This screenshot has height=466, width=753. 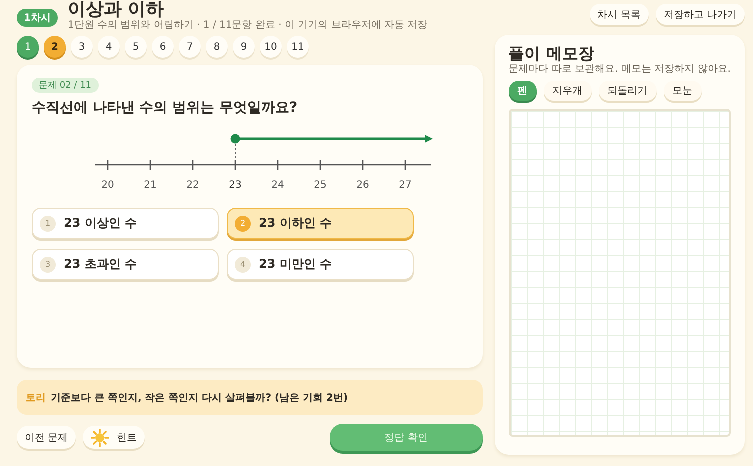 What do you see at coordinates (193, 185) in the screenshot?
I see `tick-label: 22` at bounding box center [193, 185].